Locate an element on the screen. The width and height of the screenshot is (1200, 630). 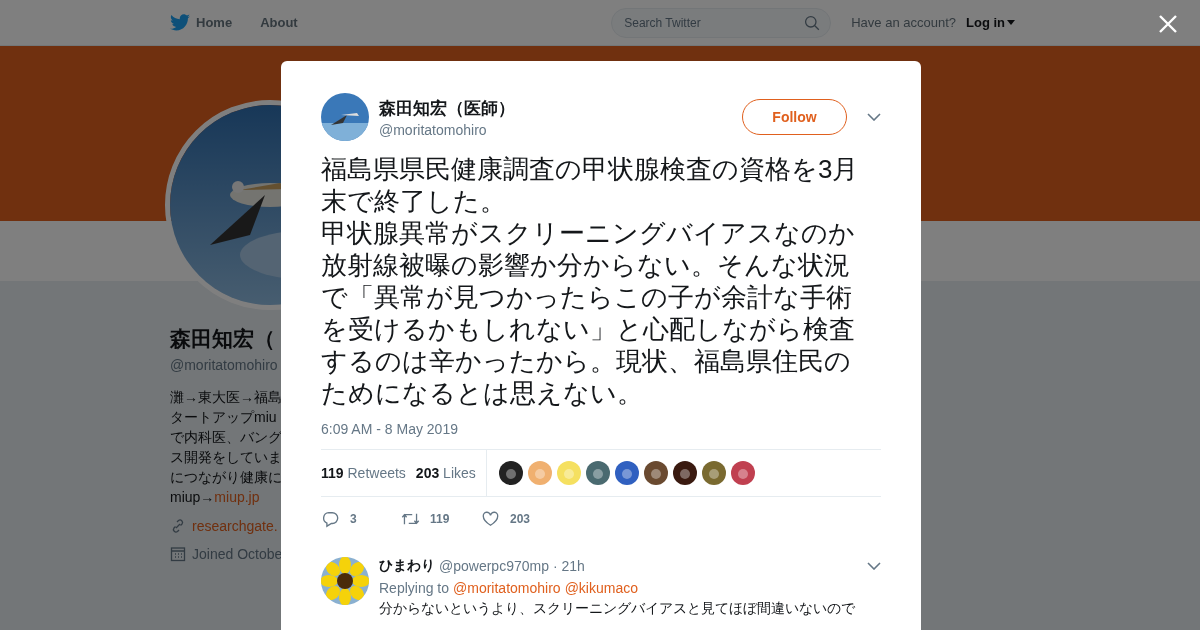
heart-icon is located at coordinates (490, 519).